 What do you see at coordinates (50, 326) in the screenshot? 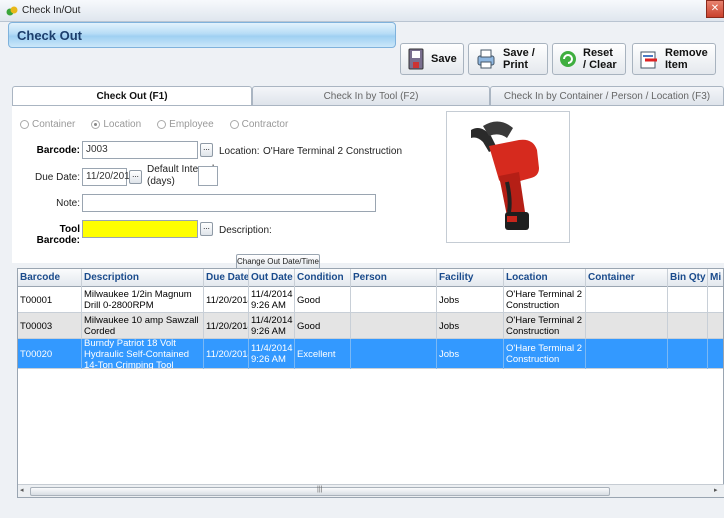
I see `cell-barcode: T00003` at bounding box center [50, 326].